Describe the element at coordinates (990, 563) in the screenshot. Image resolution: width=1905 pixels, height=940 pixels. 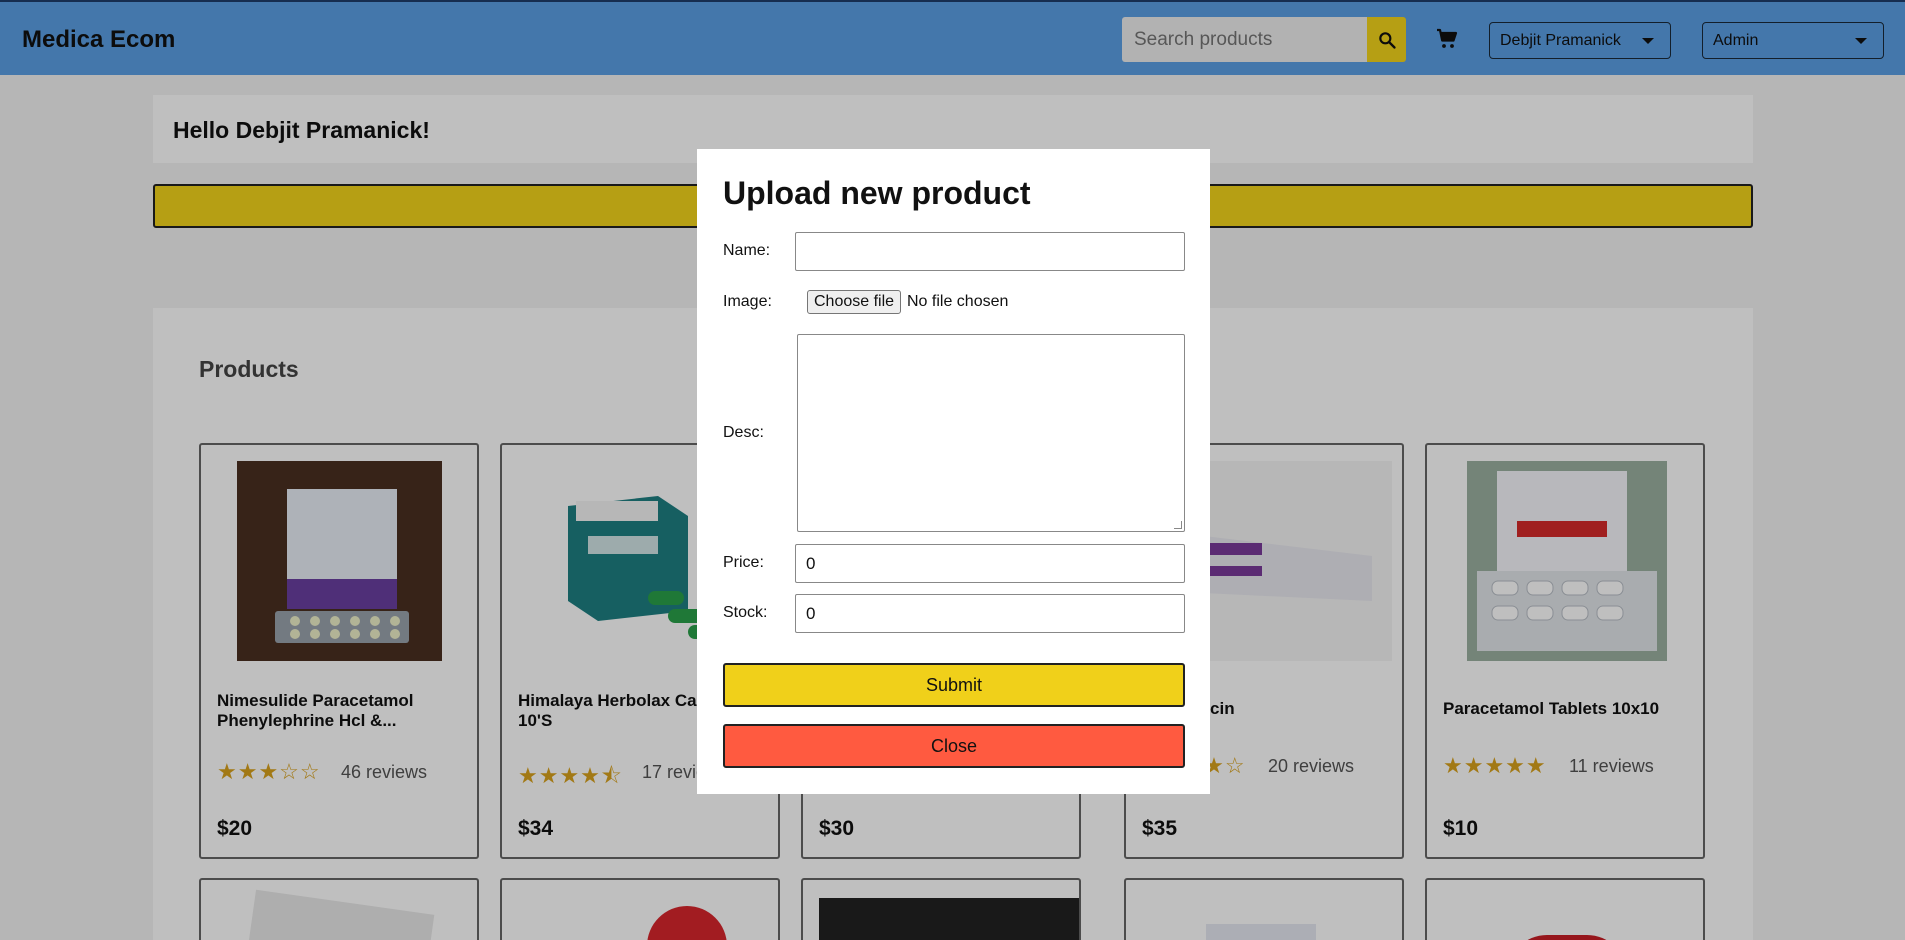
I see `price-input: 0` at that location.